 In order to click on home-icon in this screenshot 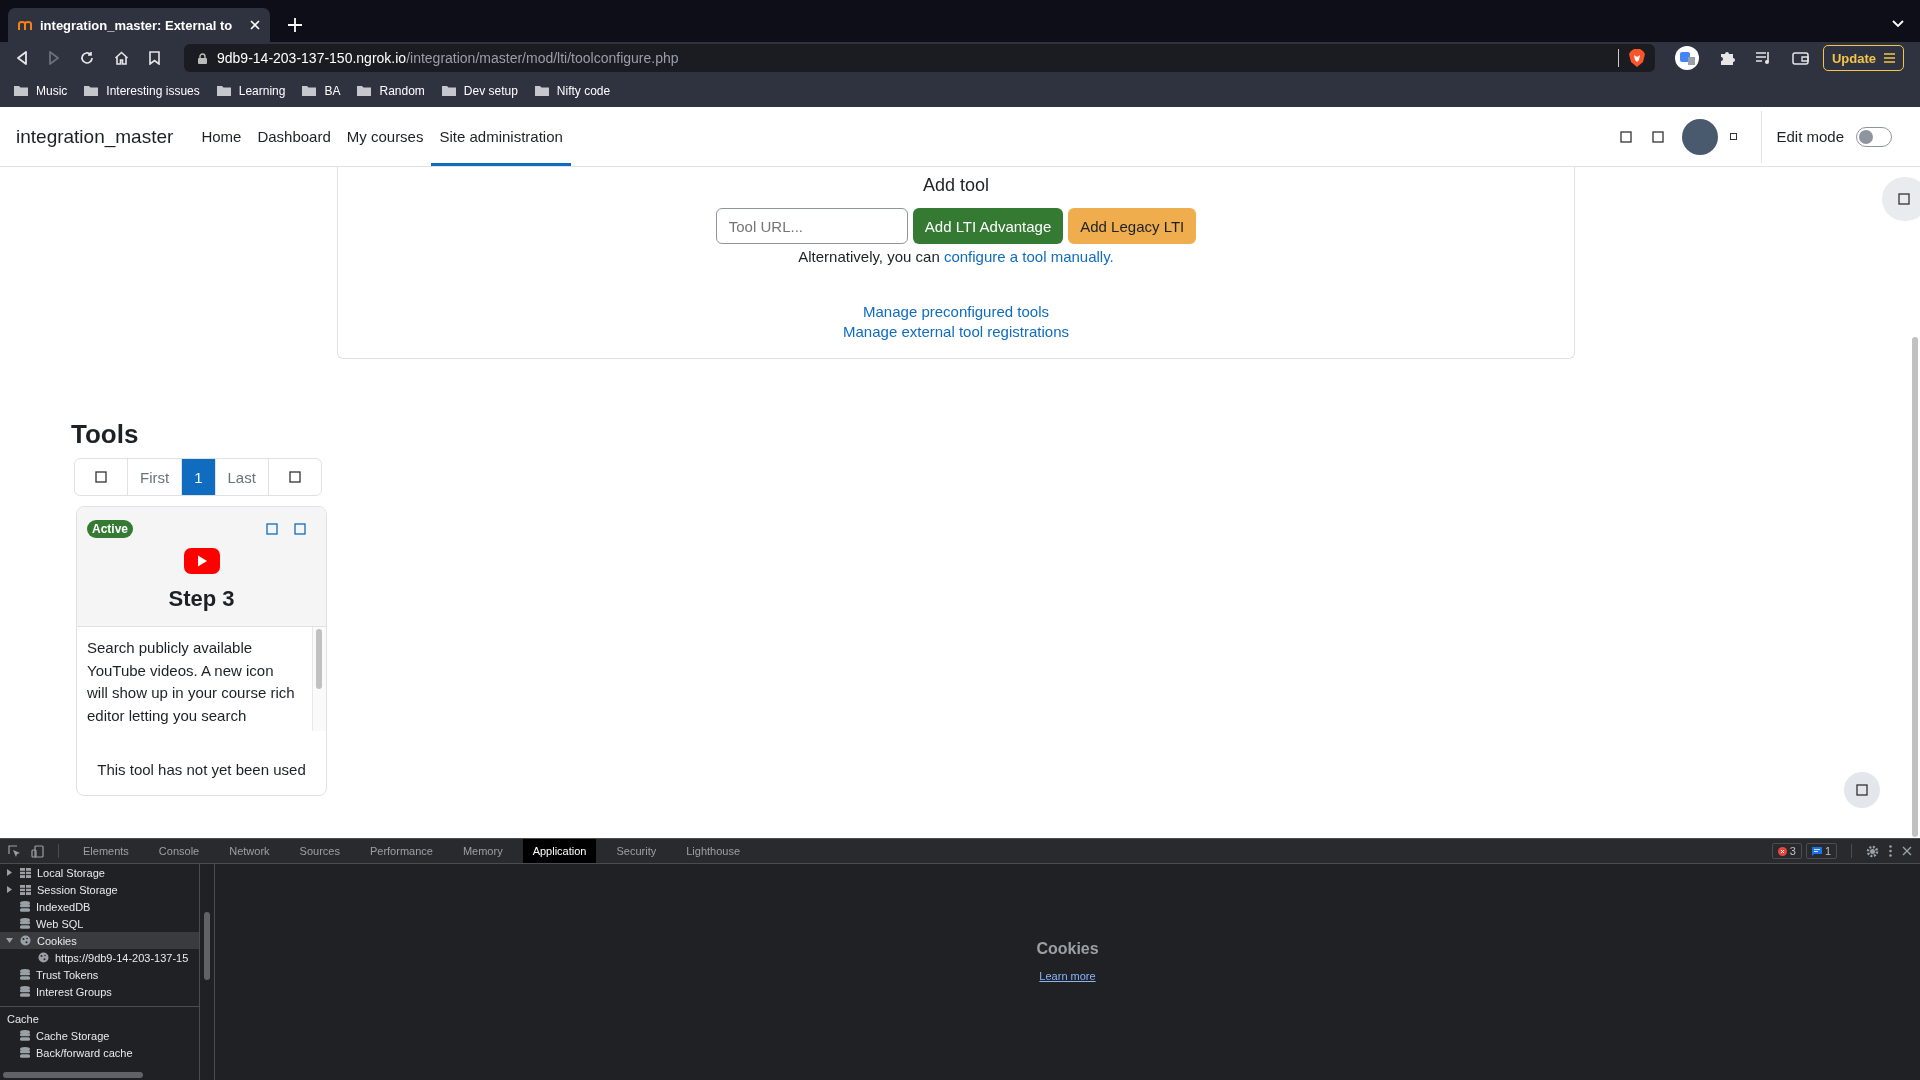, I will do `click(121, 58)`.